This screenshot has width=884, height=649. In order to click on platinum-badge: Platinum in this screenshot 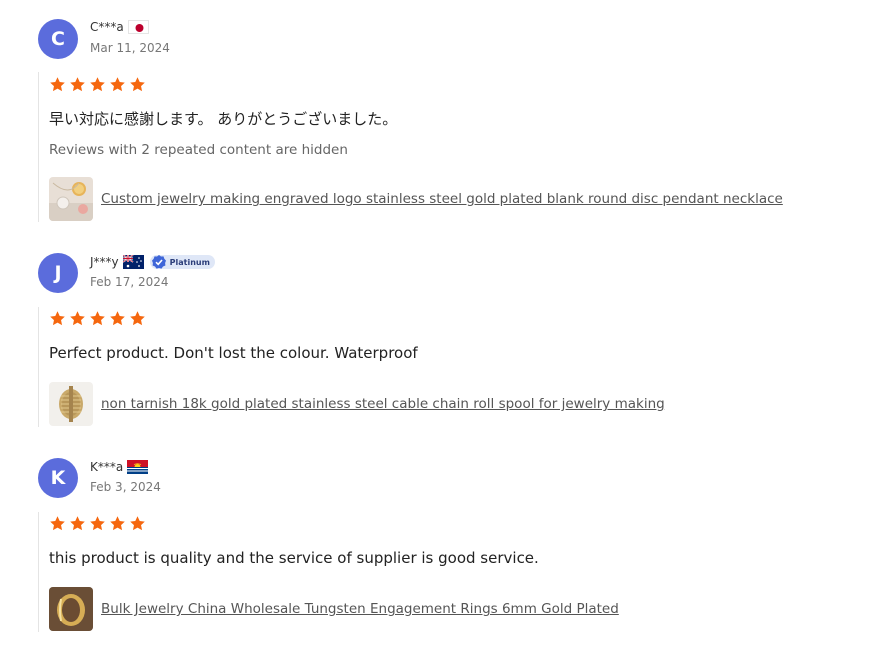, I will do `click(182, 262)`.